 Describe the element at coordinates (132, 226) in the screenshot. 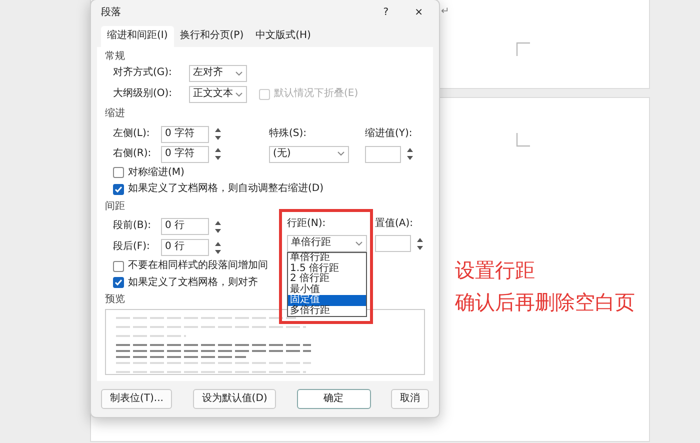

I see `field-label: 段前(B):` at that location.